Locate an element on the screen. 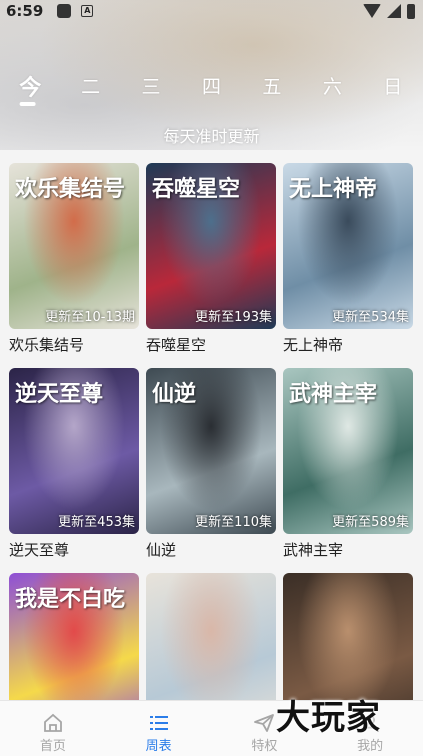 Image resolution: width=423 pixels, height=756 pixels. tab-label: 周表 is located at coordinates (158, 746).